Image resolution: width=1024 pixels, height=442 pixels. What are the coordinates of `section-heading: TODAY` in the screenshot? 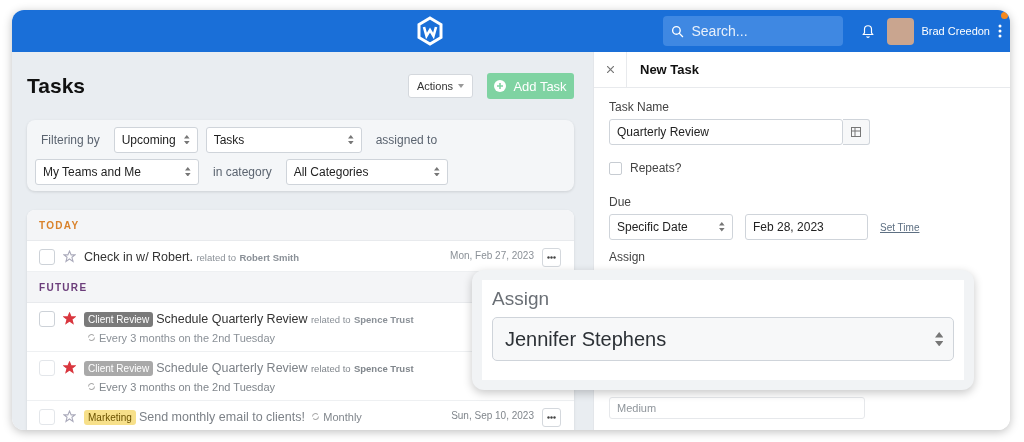 It's located at (300, 225).